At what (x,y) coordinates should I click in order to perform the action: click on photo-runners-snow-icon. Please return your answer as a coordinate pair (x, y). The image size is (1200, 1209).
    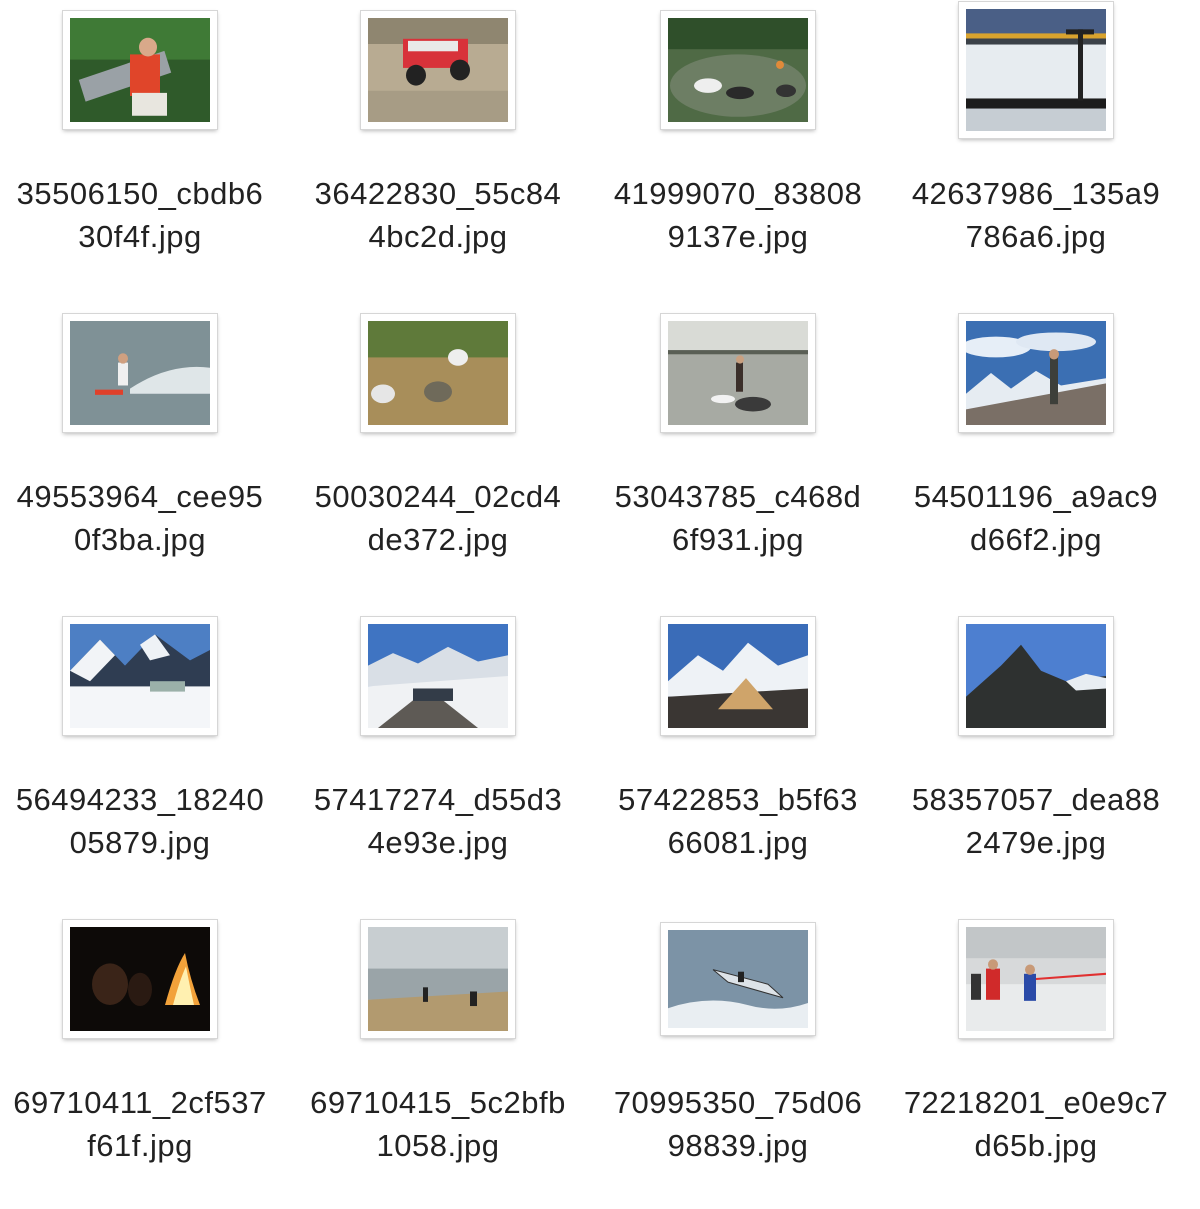
    Looking at the image, I should click on (1036, 979).